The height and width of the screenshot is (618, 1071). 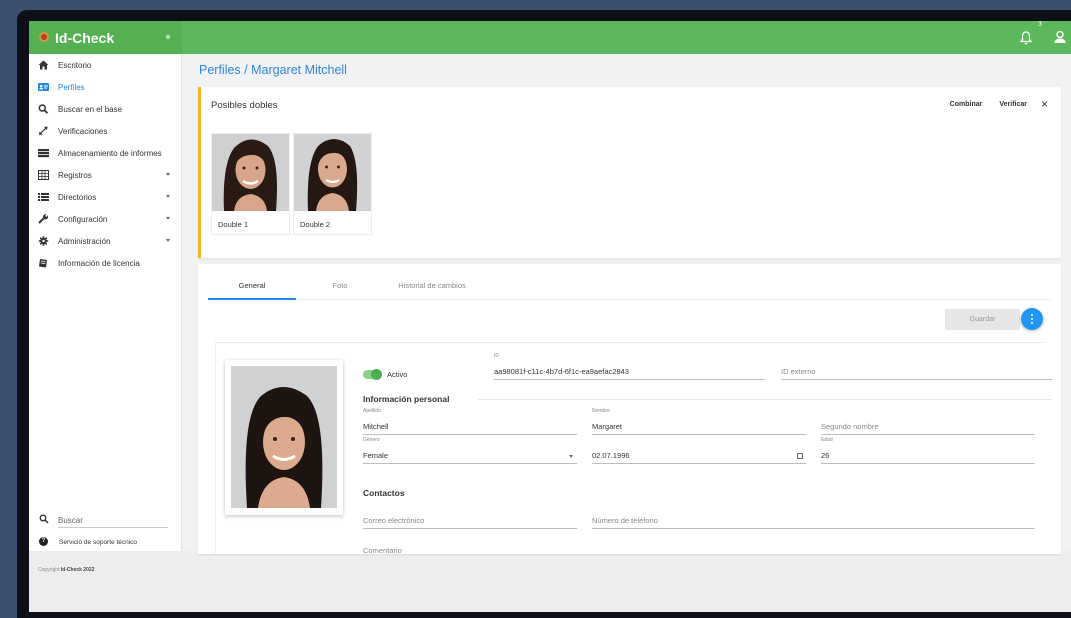 I want to click on sidebar-item-label: Buscar en el base, so click(x=90, y=109).